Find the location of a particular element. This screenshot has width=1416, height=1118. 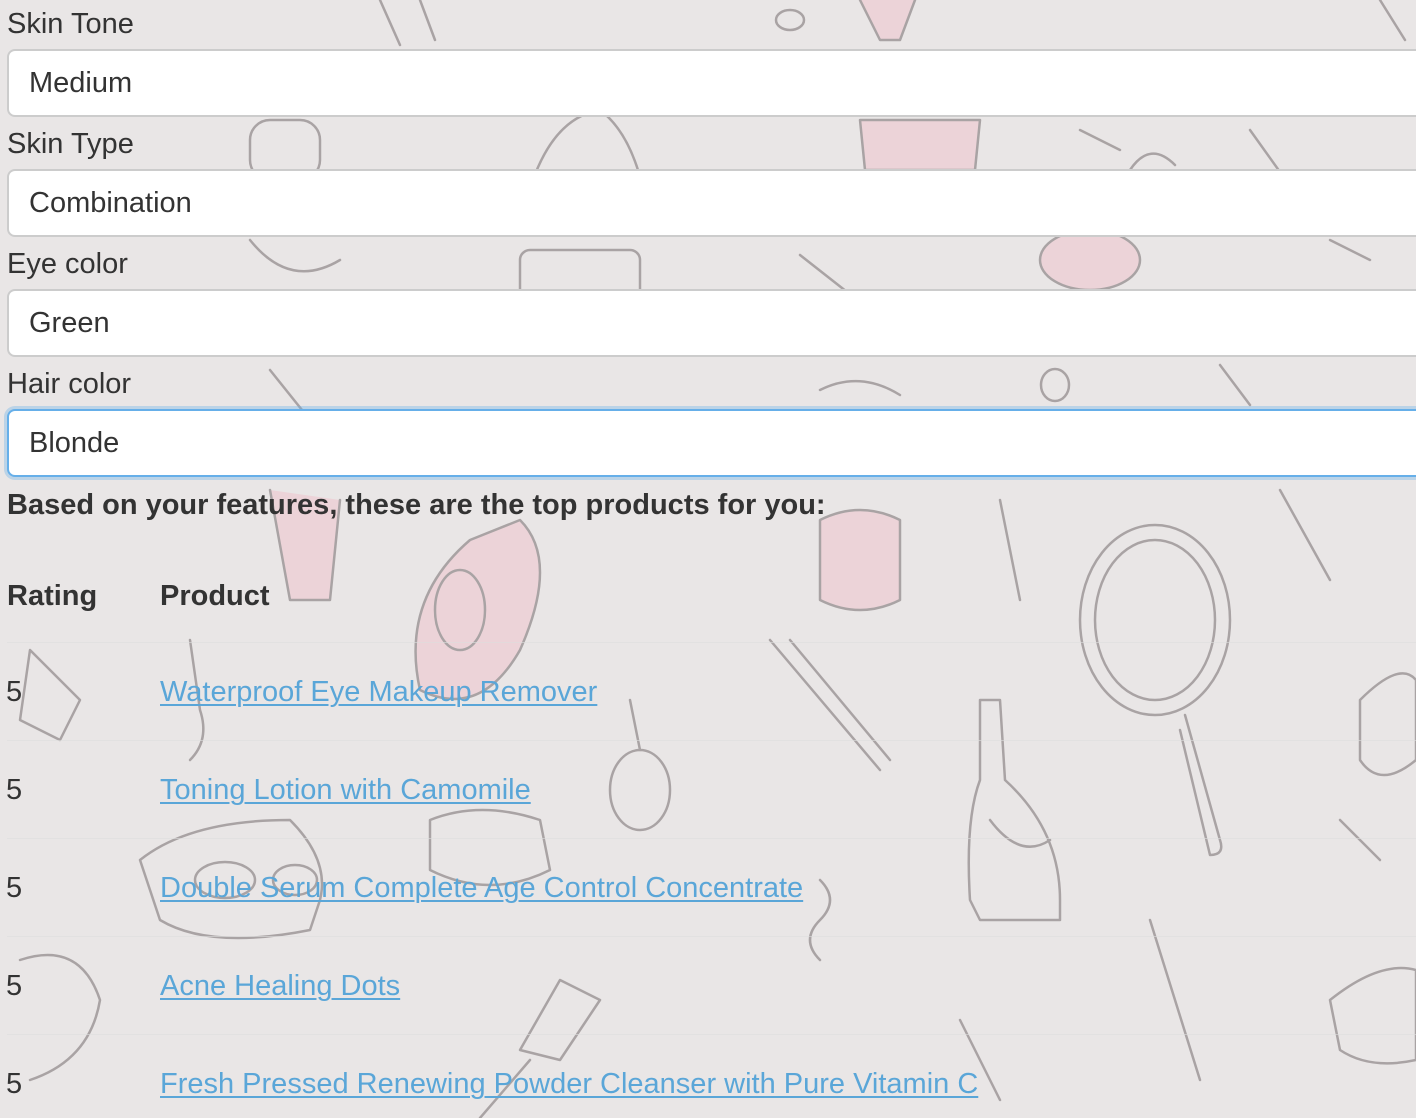

skin-type-select: Combination is located at coordinates (711, 203).